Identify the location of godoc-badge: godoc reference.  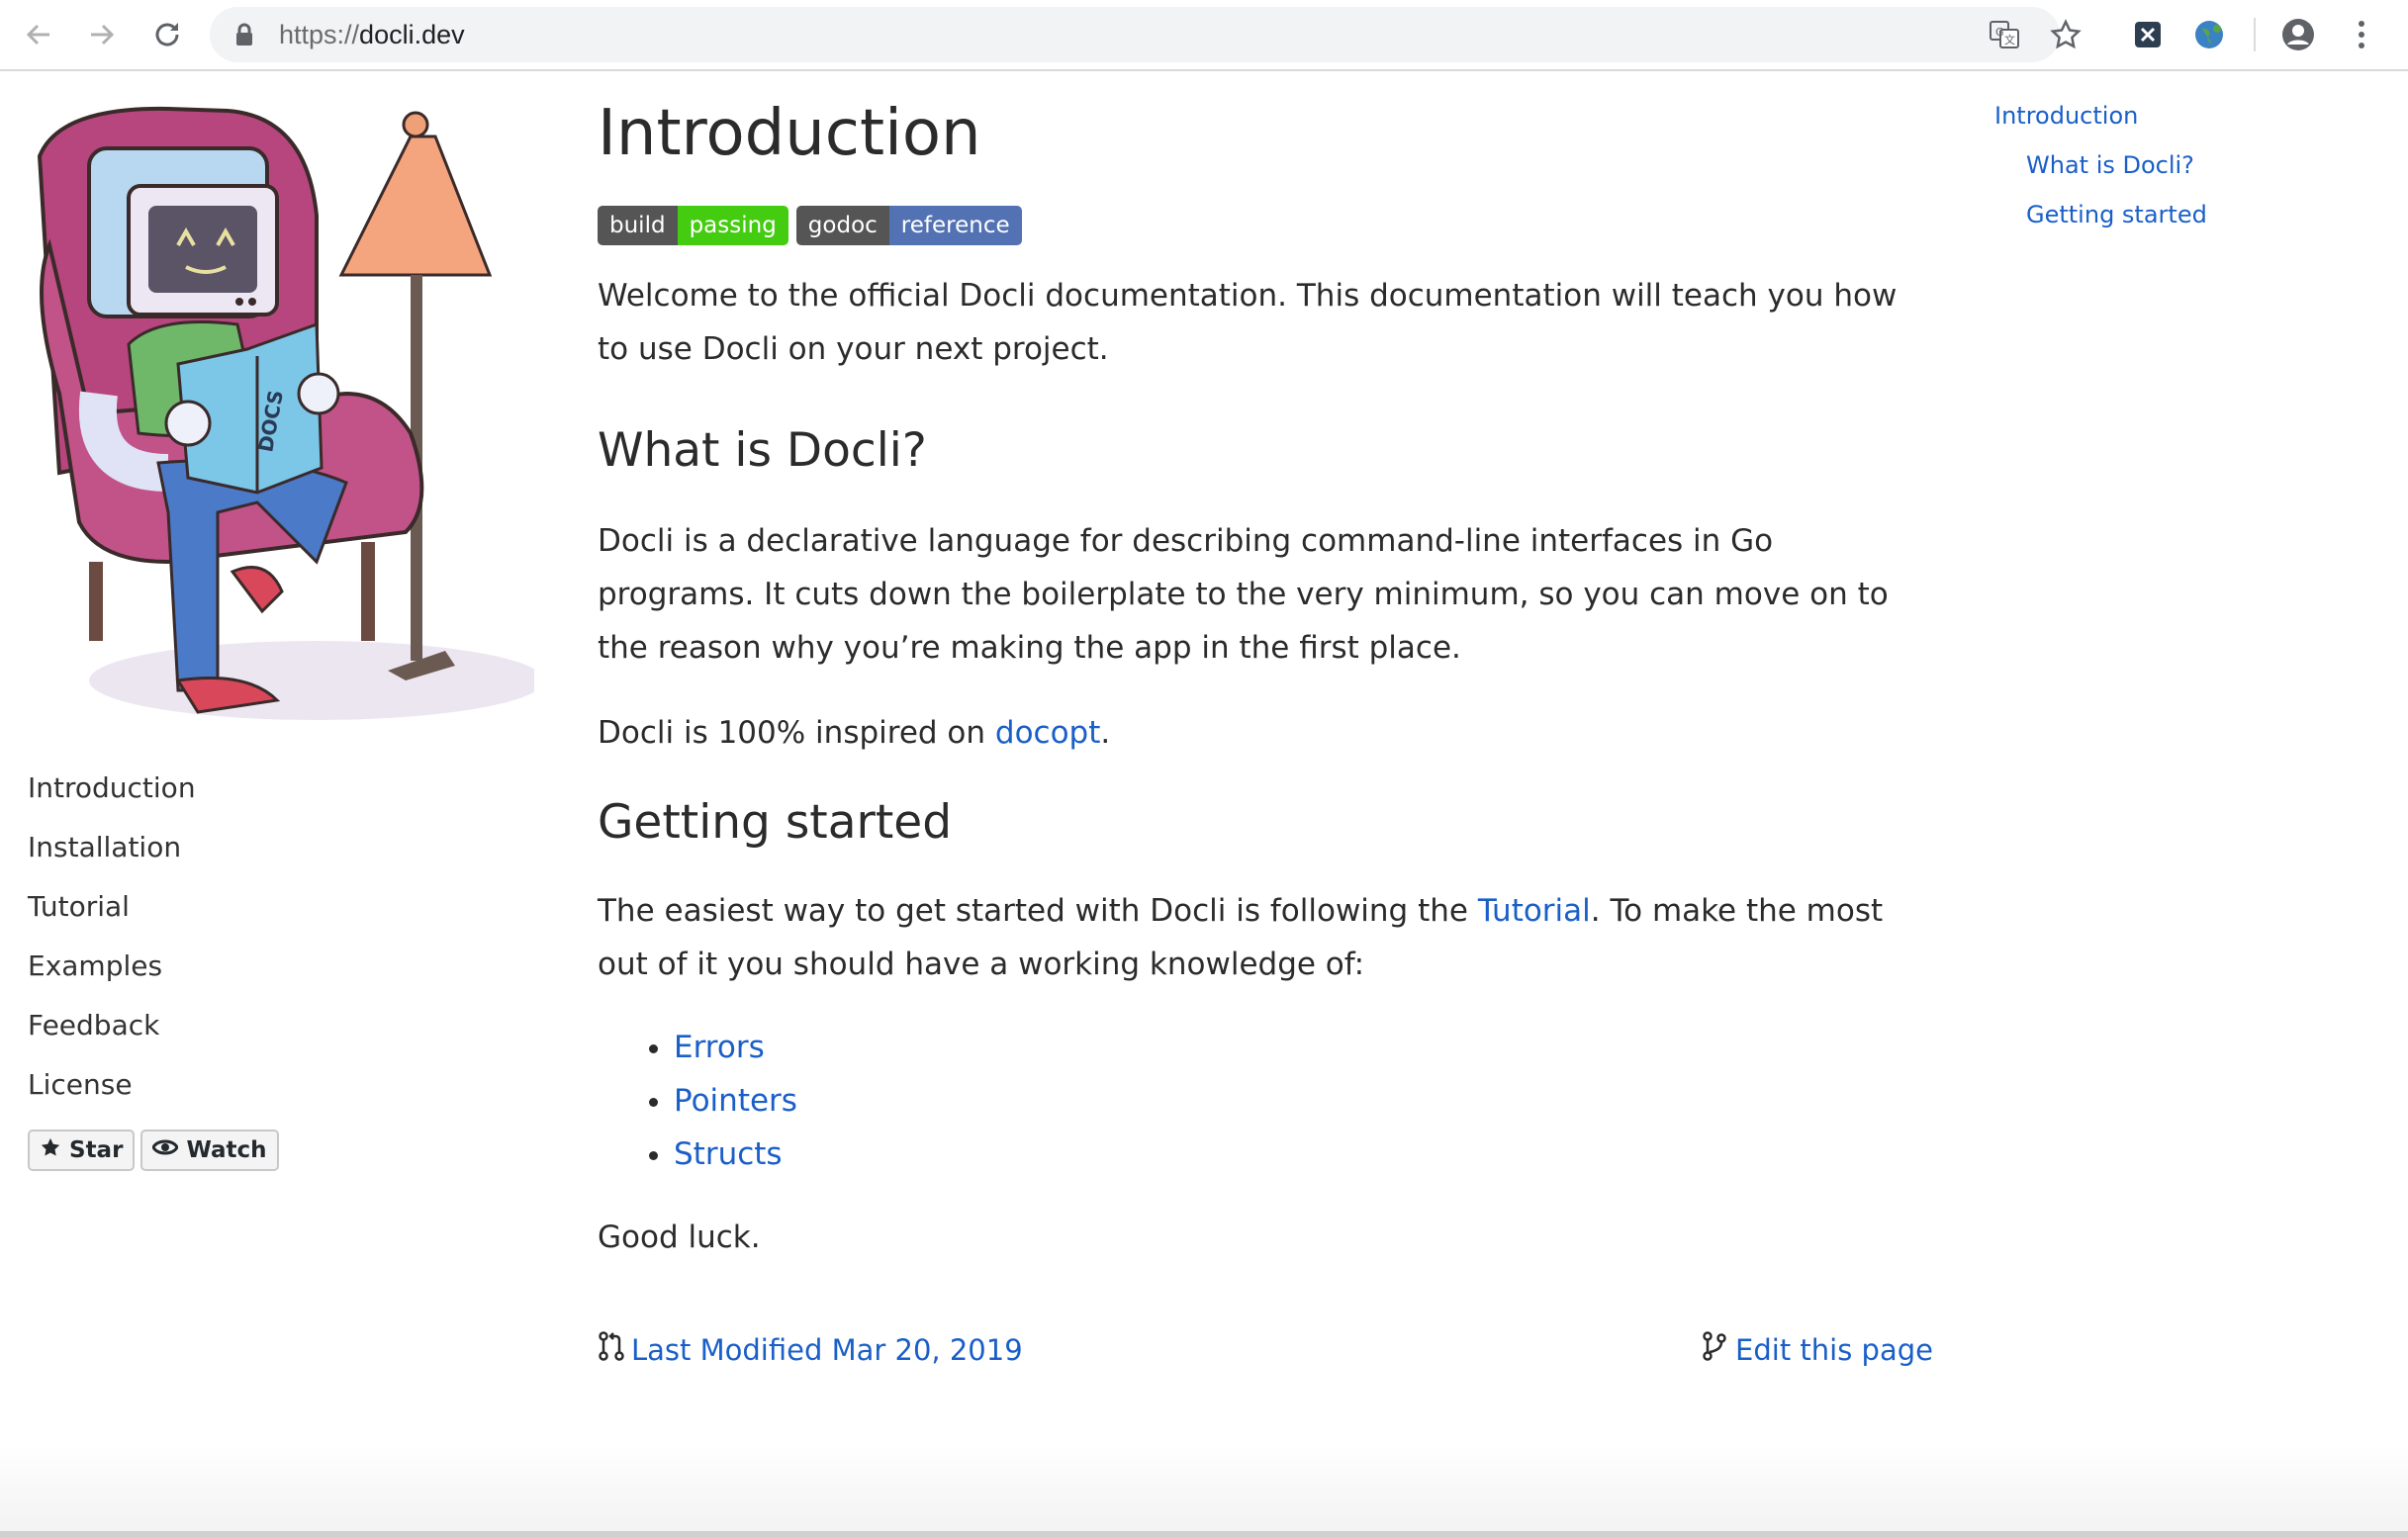
(908, 225).